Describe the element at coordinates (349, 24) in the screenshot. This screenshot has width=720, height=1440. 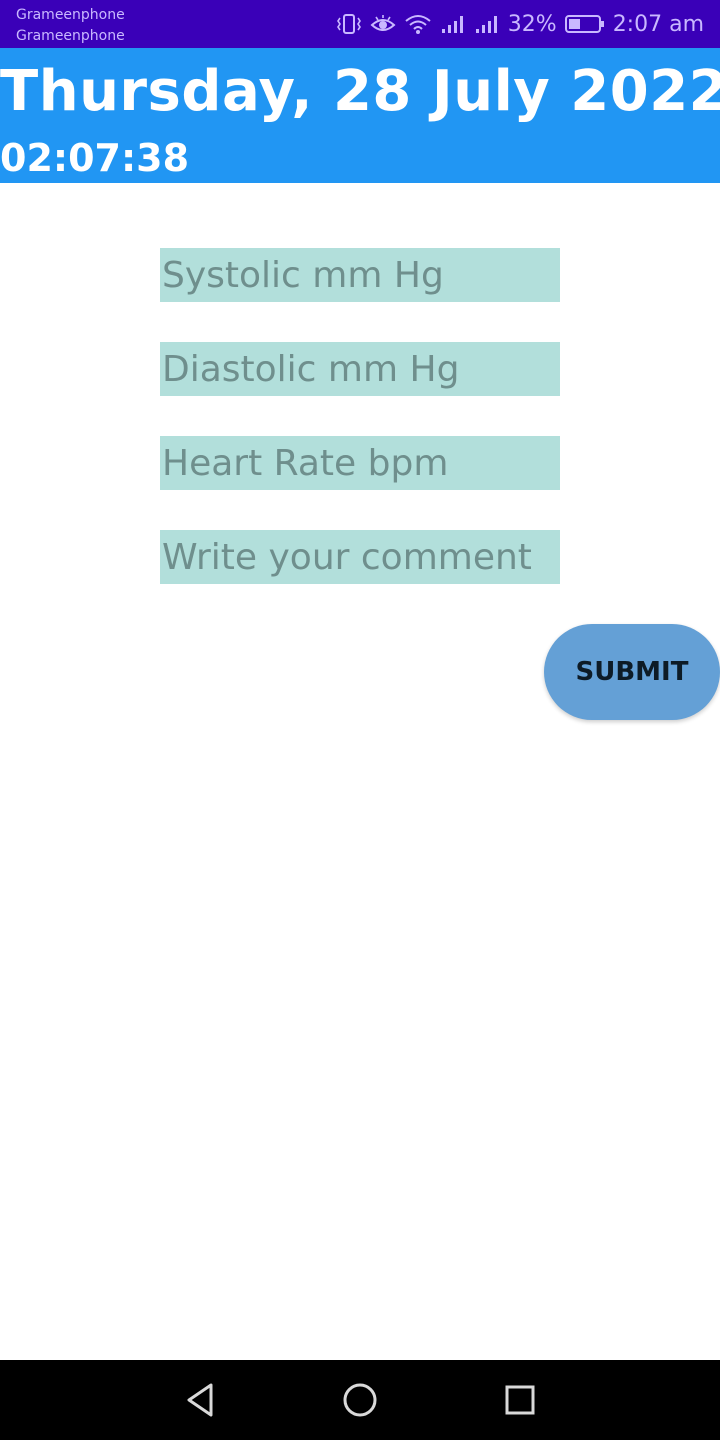
I see `vibrate-icon` at that location.